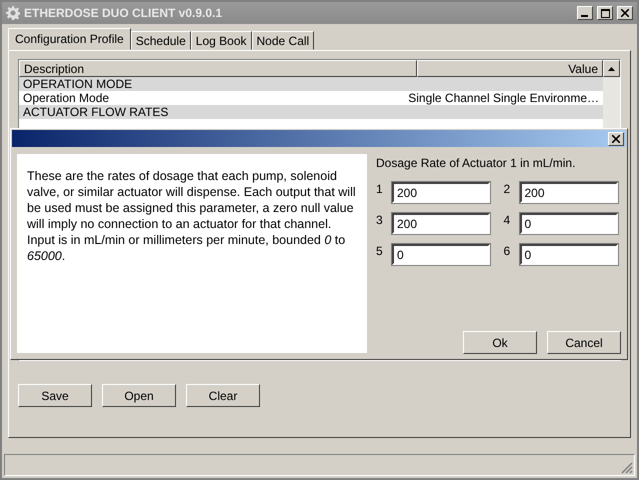 Image resolution: width=639 pixels, height=480 pixels. I want to click on field-label: 2, so click(508, 189).